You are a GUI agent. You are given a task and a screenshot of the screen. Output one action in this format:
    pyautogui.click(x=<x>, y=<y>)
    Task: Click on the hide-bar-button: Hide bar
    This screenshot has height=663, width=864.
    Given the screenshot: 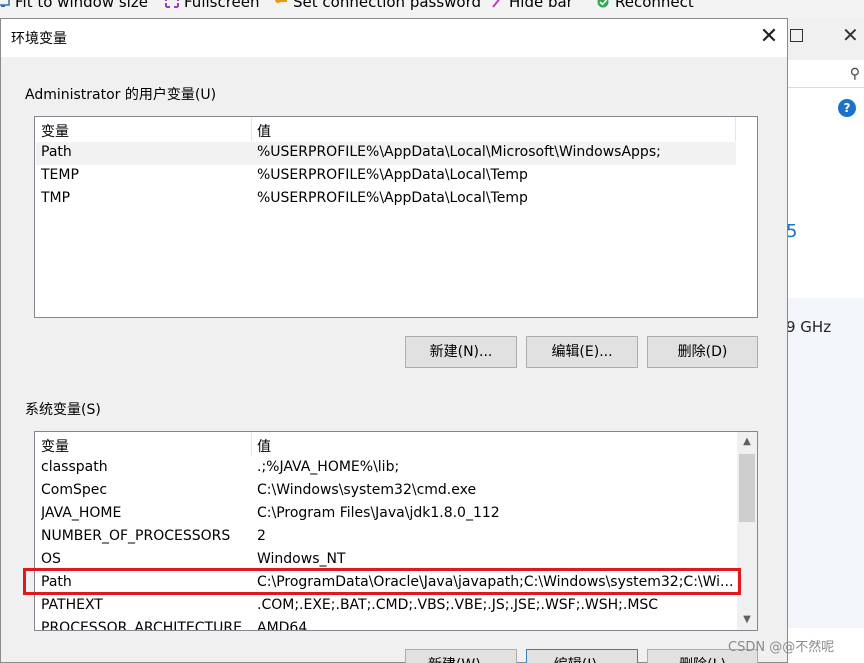 What is the action you would take?
    pyautogui.click(x=531, y=5)
    